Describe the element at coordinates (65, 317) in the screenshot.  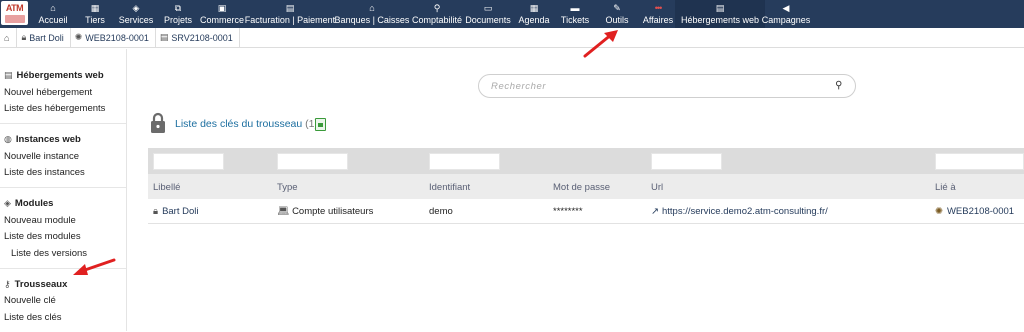
I see `sidebar-link-list-keys: Liste des clés` at that location.